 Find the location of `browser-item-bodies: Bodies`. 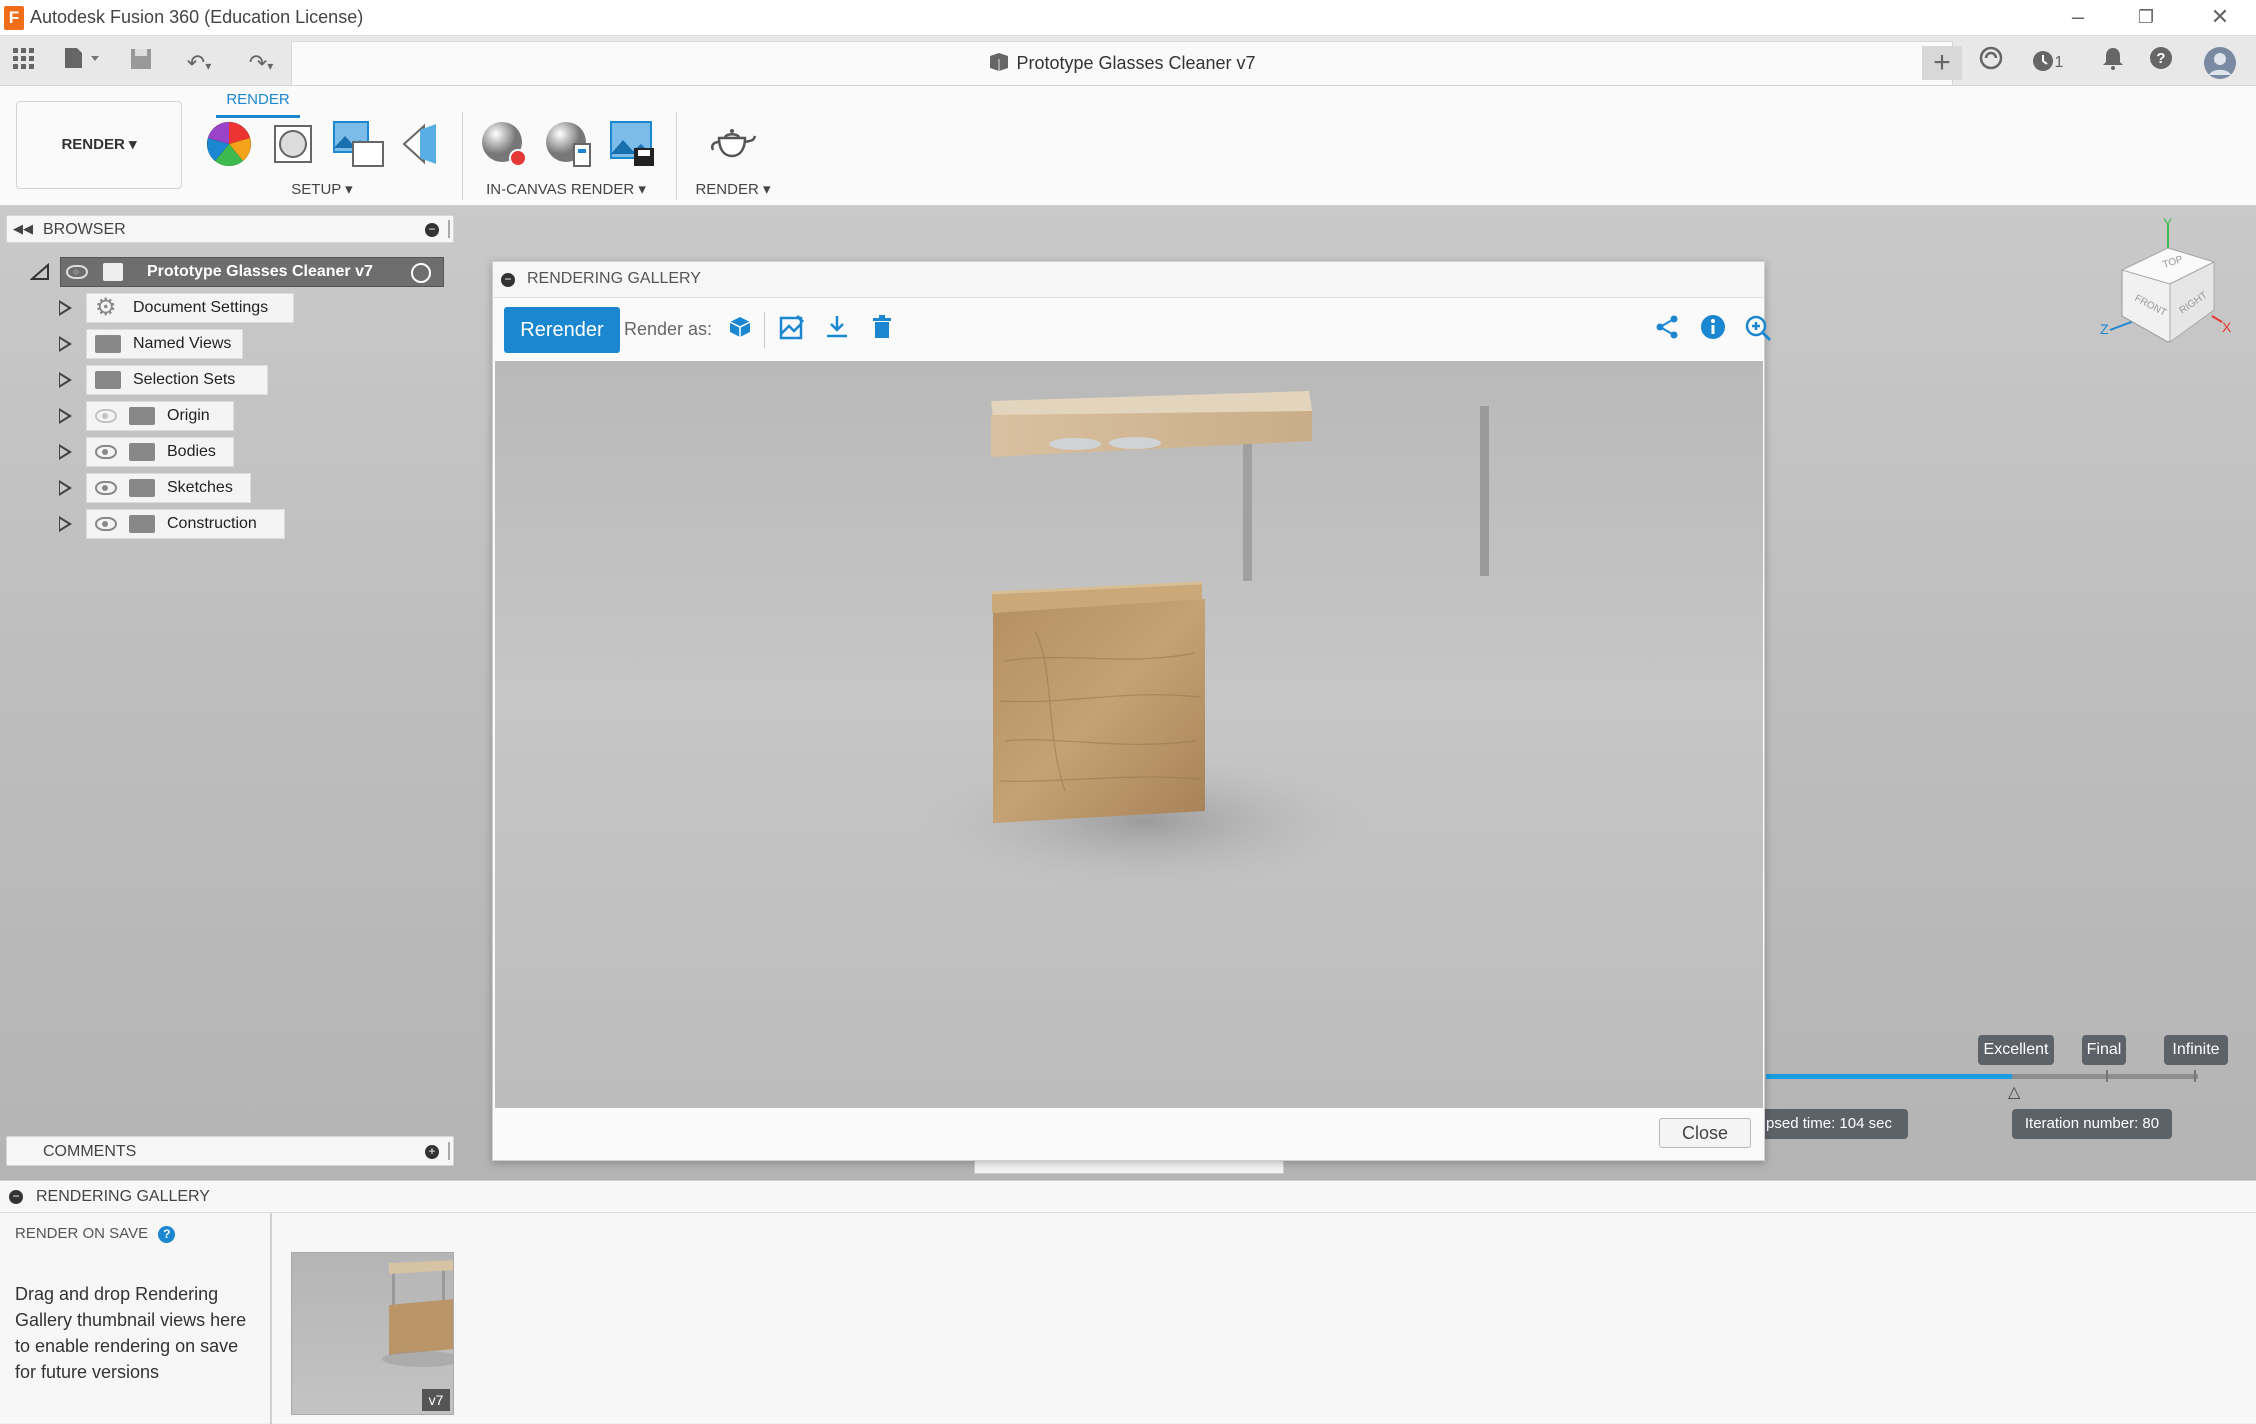

browser-item-bodies: Bodies is located at coordinates (160, 452).